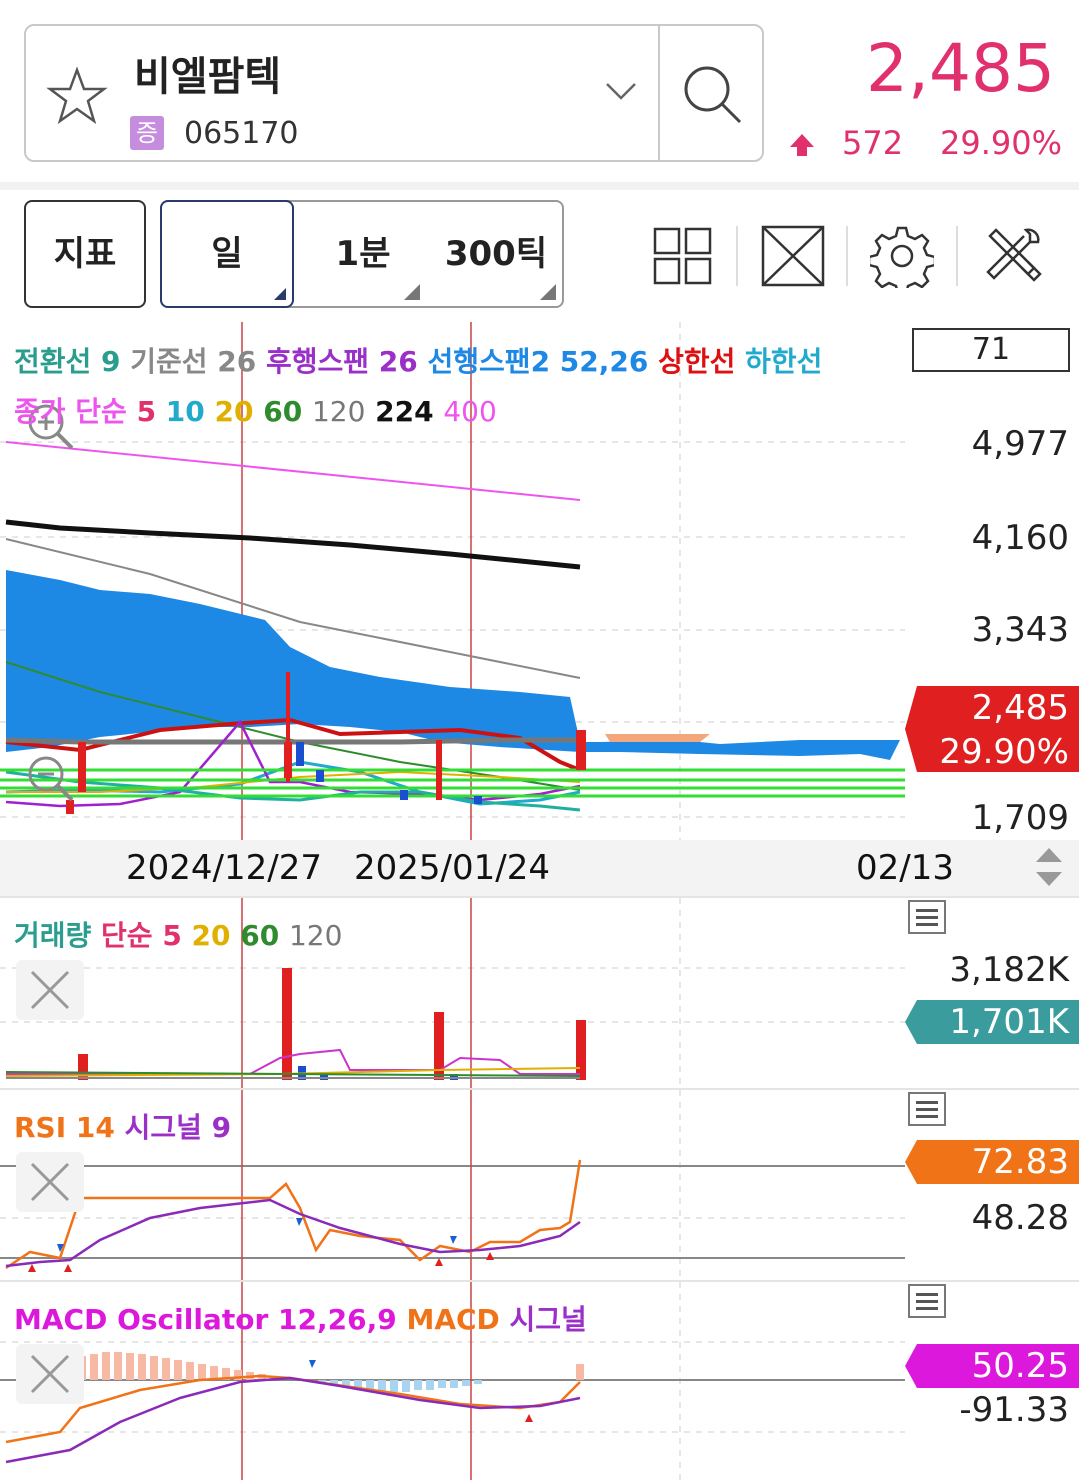 Image resolution: width=1079 pixels, height=1480 pixels. Describe the element at coordinates (905, 868) in the screenshot. I see `date-label: 02/13` at that location.